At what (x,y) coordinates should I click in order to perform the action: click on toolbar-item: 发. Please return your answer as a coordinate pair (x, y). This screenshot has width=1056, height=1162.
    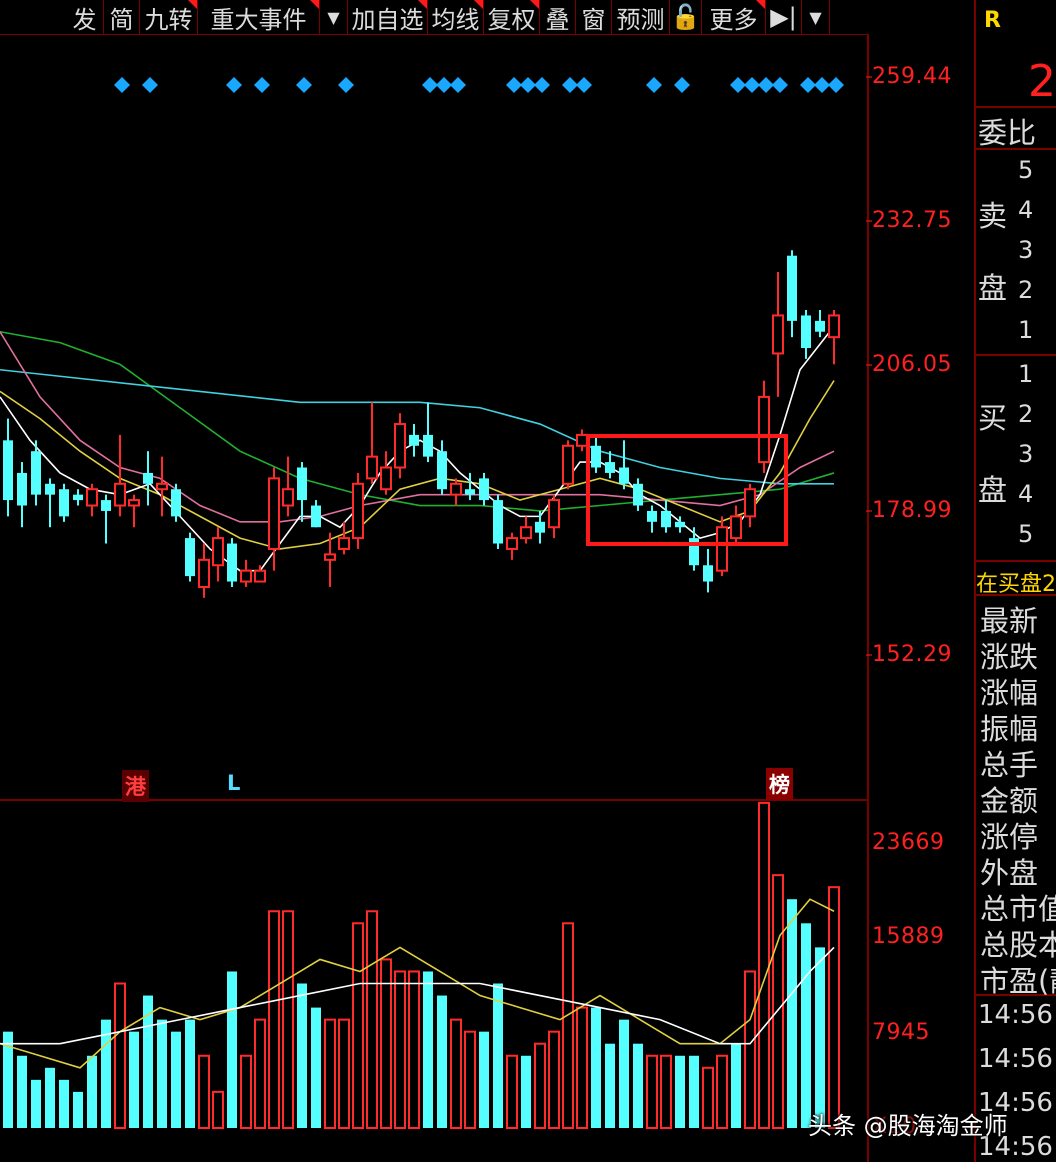
    Looking at the image, I should click on (85, 17).